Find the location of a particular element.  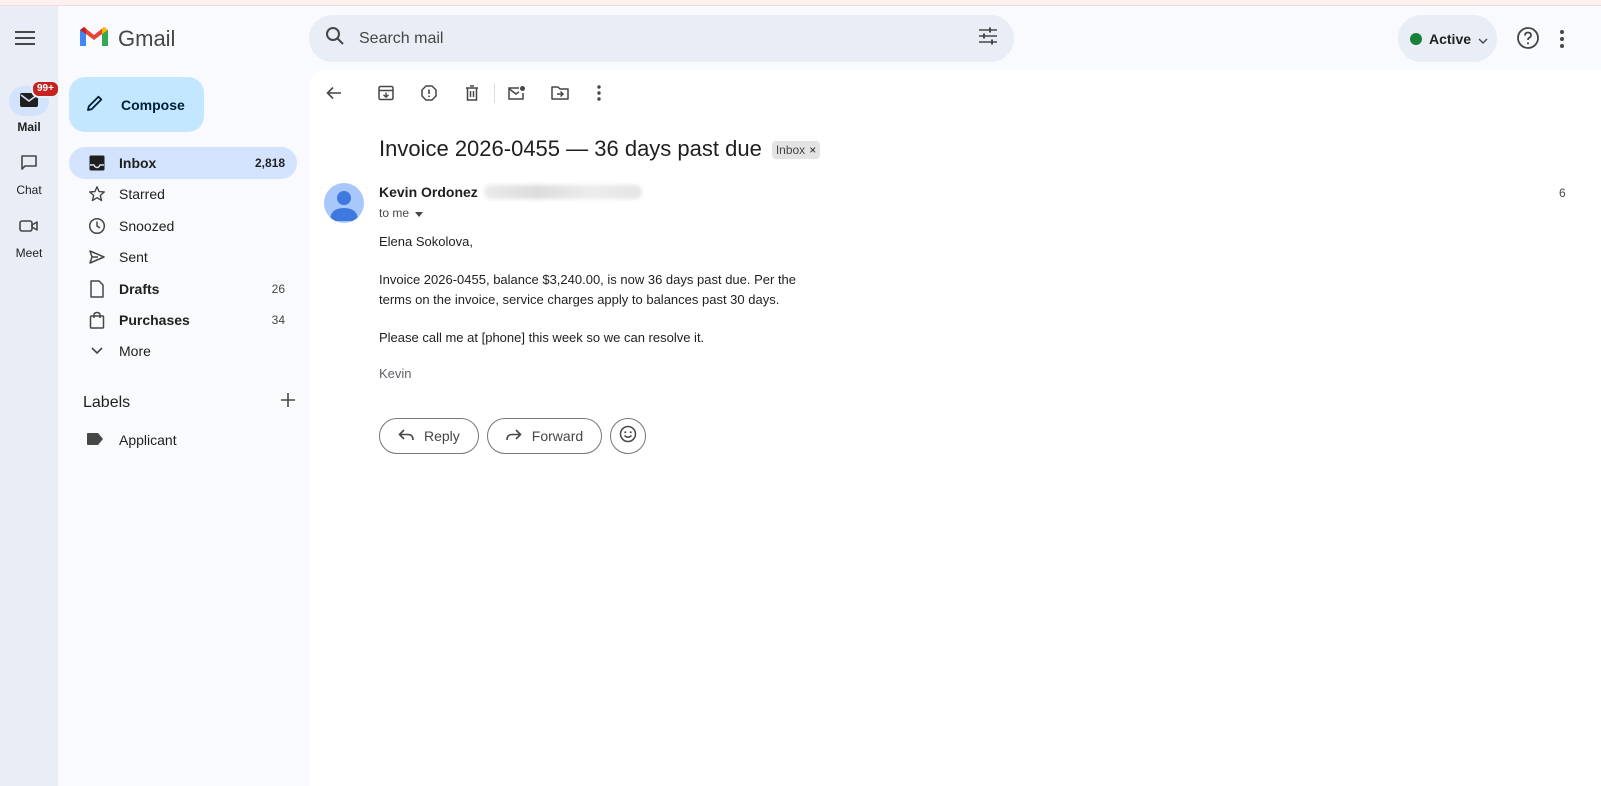

nav-item-drafts: Drafts 26 is located at coordinates (183, 289).